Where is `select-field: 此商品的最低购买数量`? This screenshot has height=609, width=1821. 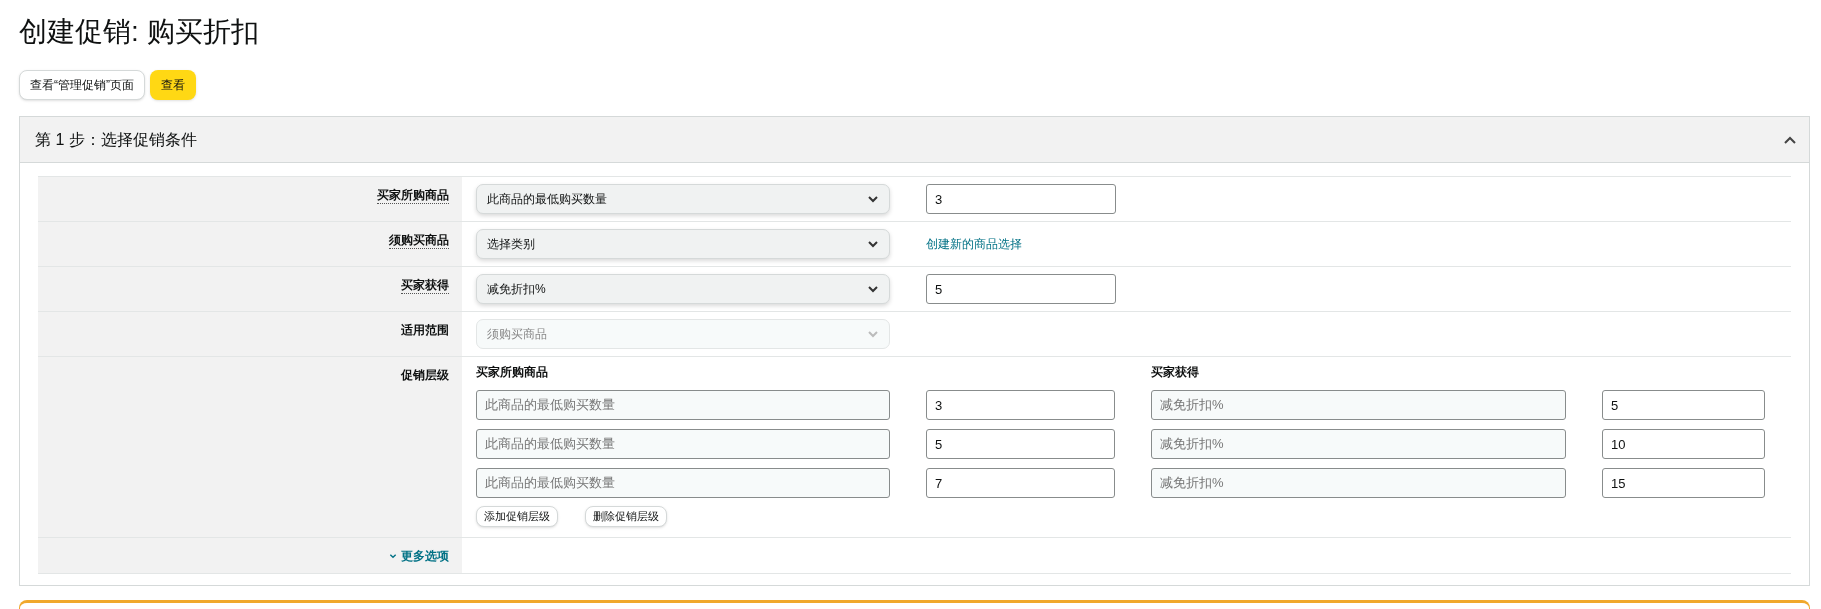
select-field: 此商品的最低购买数量 is located at coordinates (683, 199).